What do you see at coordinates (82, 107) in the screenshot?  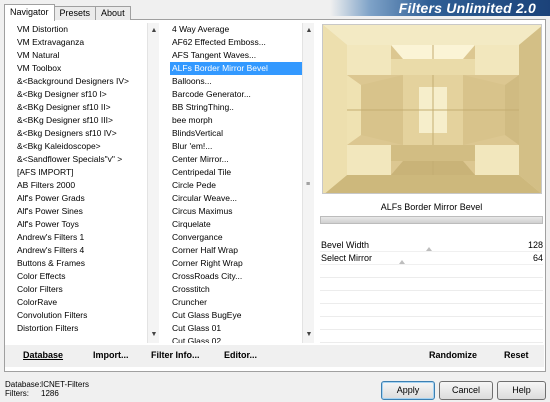 I see `list-item: &<BKg Designer sf10 II>` at bounding box center [82, 107].